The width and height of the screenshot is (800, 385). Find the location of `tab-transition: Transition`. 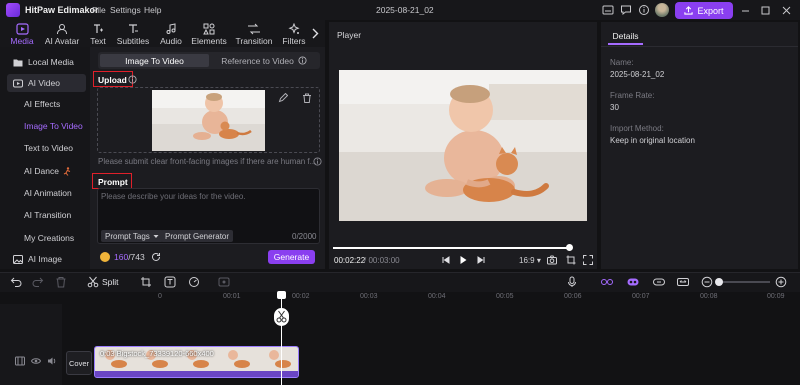

tab-transition: Transition is located at coordinates (254, 33).